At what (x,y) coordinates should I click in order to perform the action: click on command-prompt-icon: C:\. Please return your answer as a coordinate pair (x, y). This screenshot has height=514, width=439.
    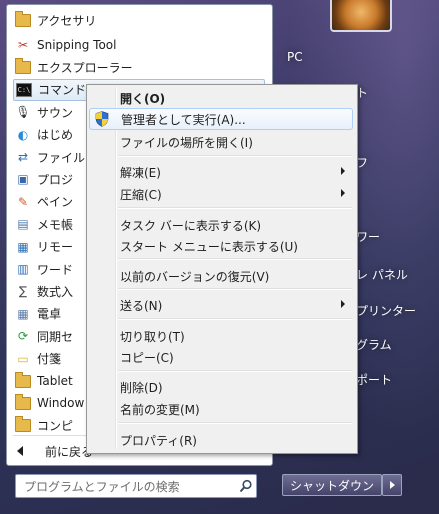
    Looking at the image, I should click on (24, 90).